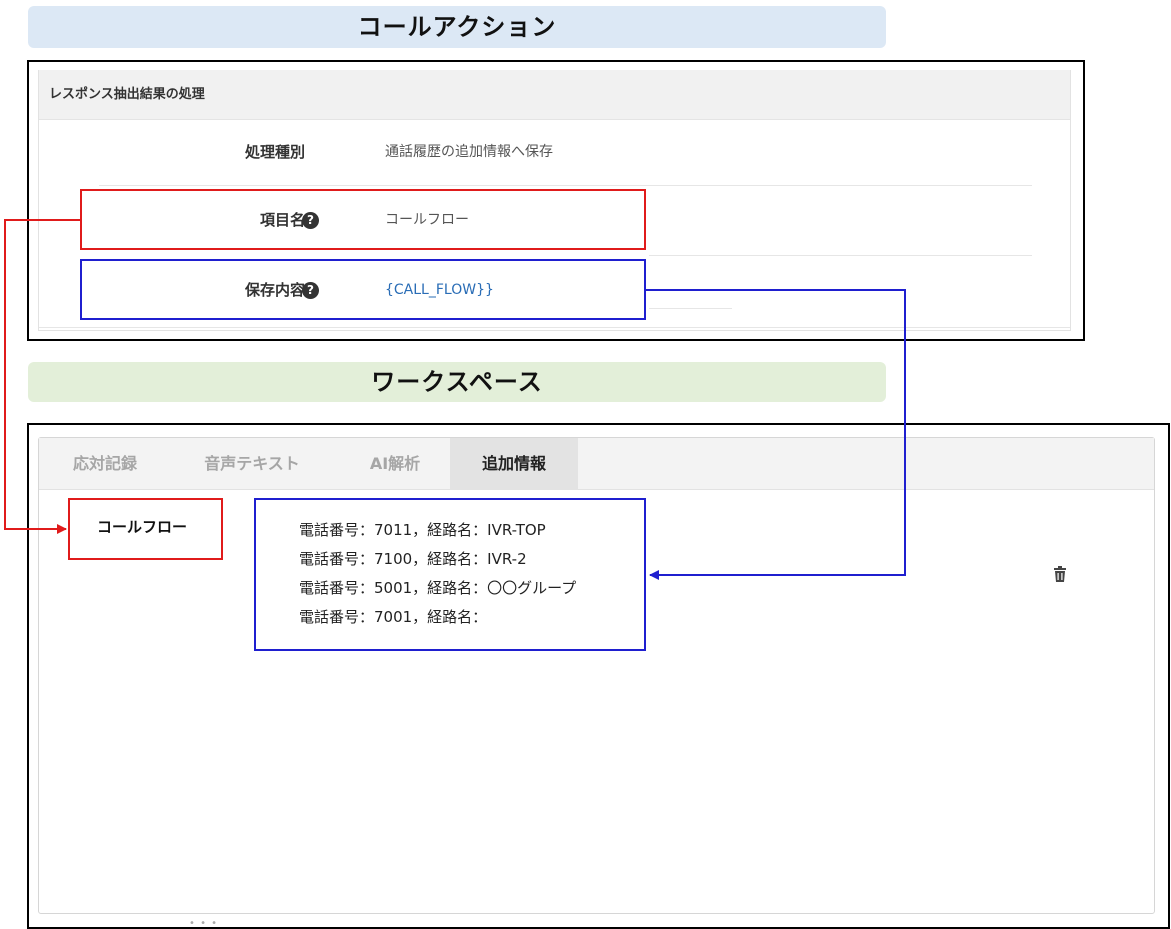 The height and width of the screenshot is (929, 1171). Describe the element at coordinates (1060, 574) in the screenshot. I see `trash-icon` at that location.